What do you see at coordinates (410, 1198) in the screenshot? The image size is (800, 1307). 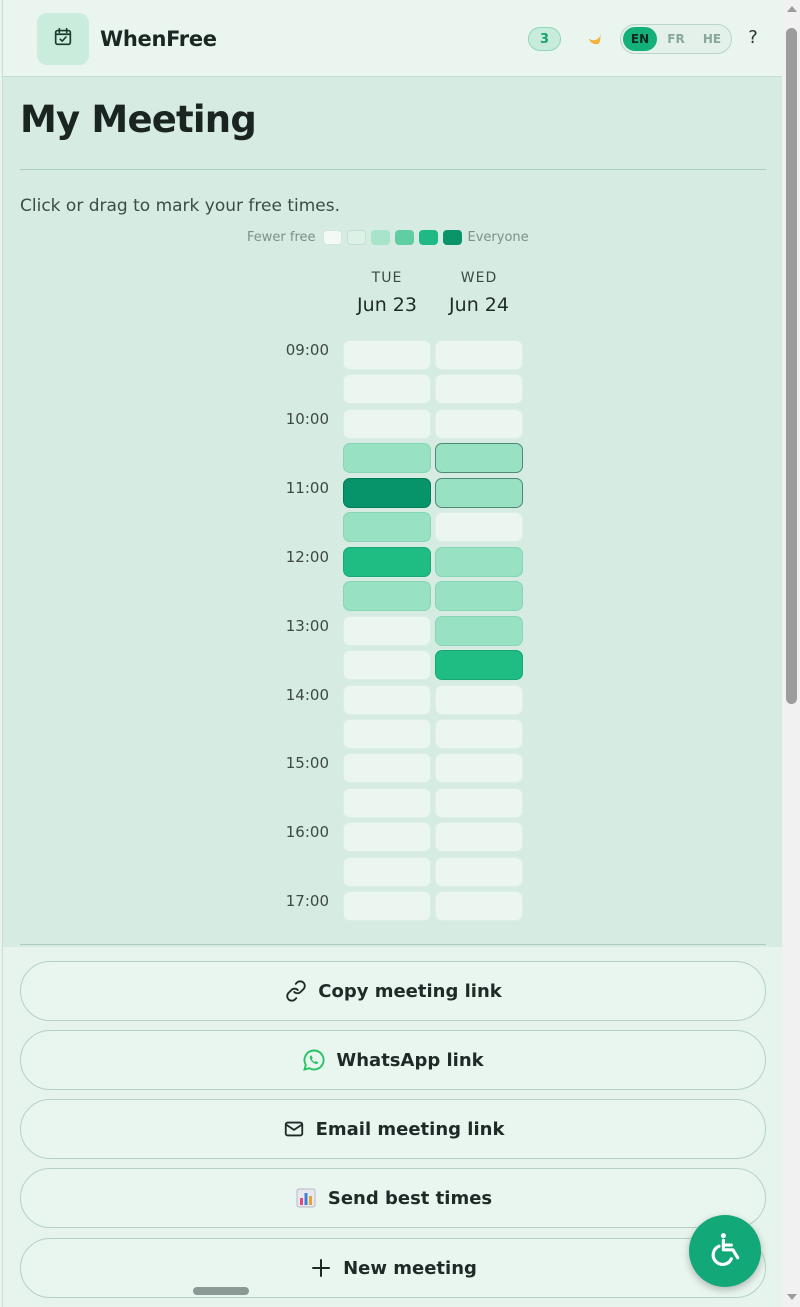 I see `action-label: Send best times` at bounding box center [410, 1198].